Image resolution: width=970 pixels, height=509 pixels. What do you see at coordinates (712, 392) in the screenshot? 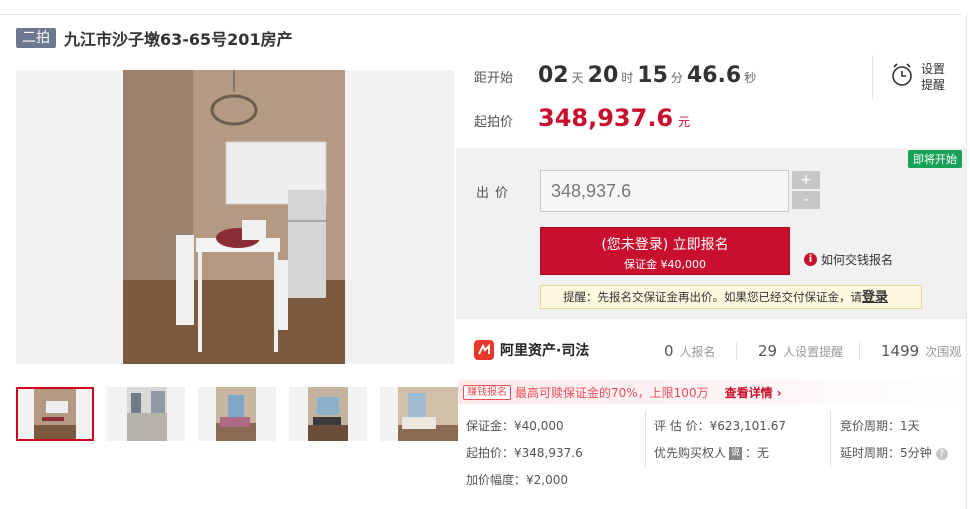
I see `promo-banner: 赚钱报名 最高可赎保证金的70%，上限100万 查看详情 ›` at bounding box center [712, 392].